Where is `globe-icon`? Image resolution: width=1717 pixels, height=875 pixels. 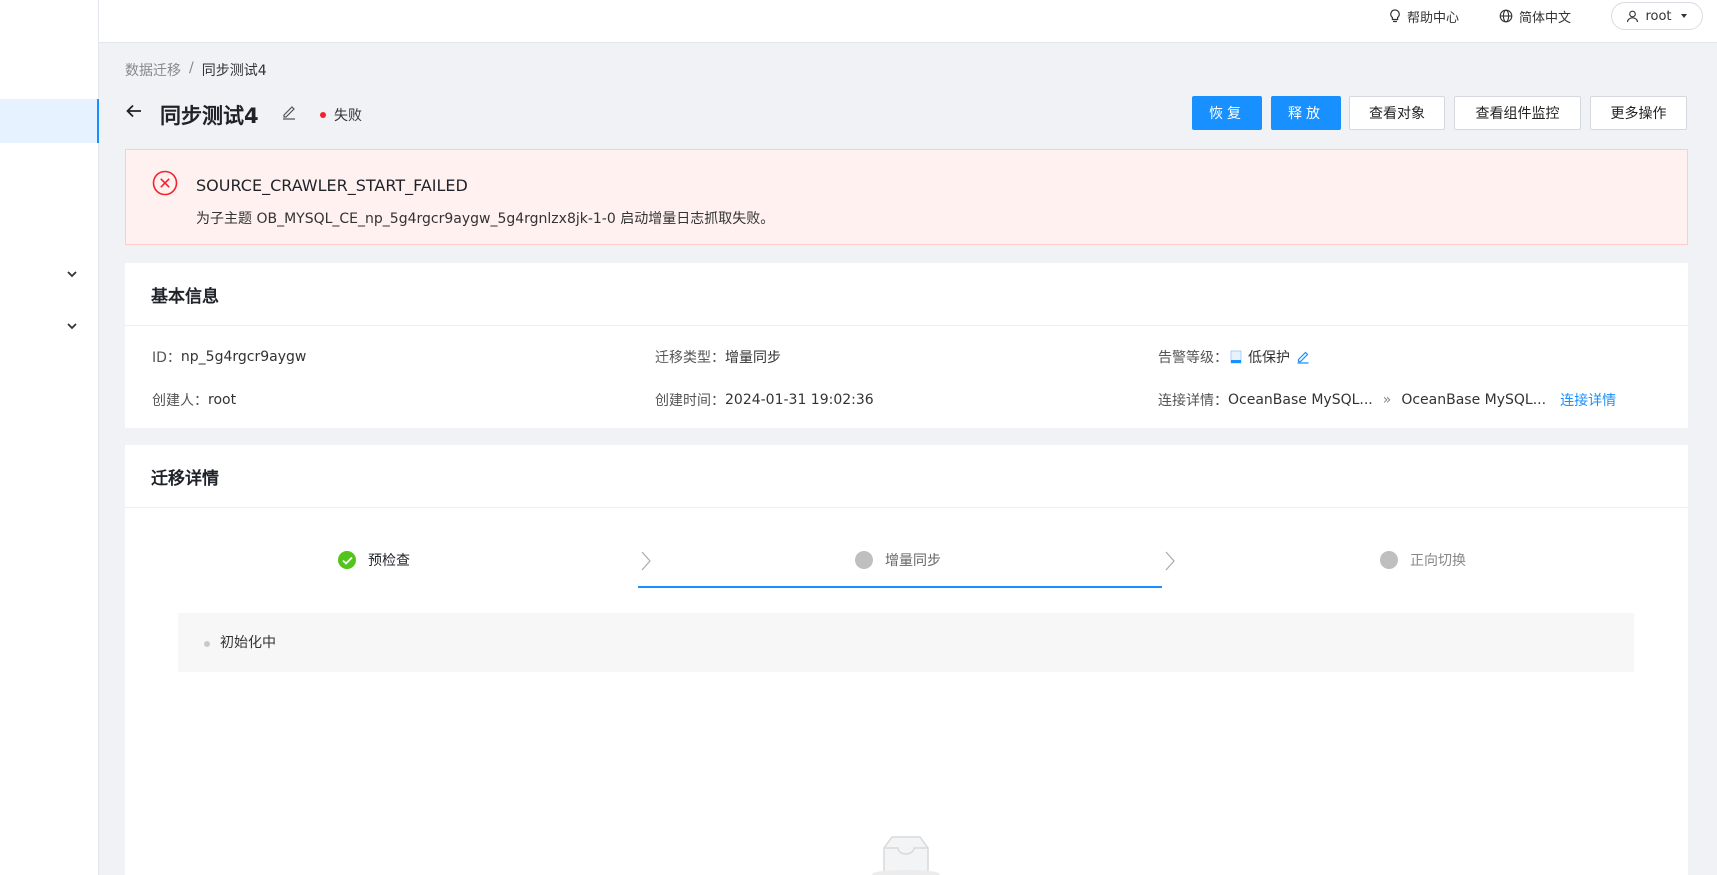 globe-icon is located at coordinates (1506, 16).